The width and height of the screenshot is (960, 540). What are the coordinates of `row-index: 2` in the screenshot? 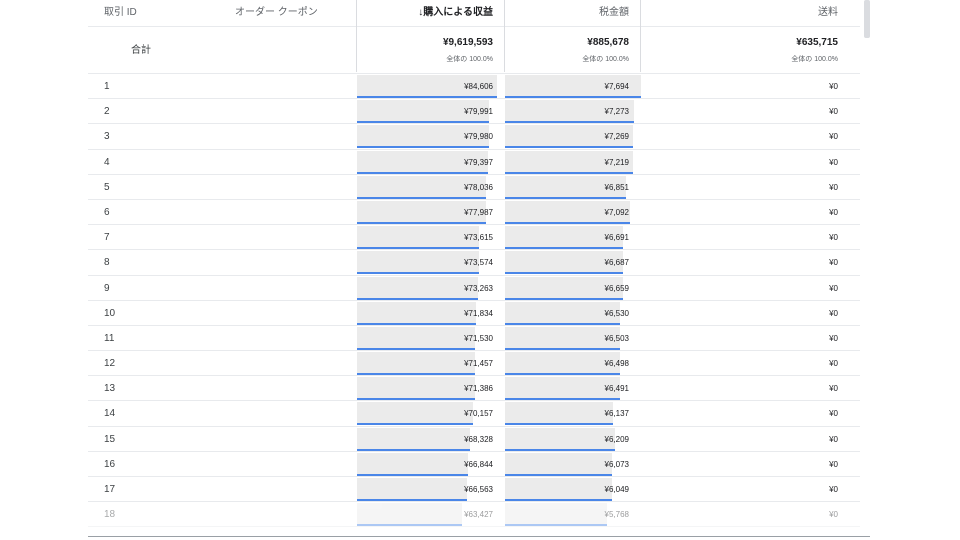 It's located at (107, 112).